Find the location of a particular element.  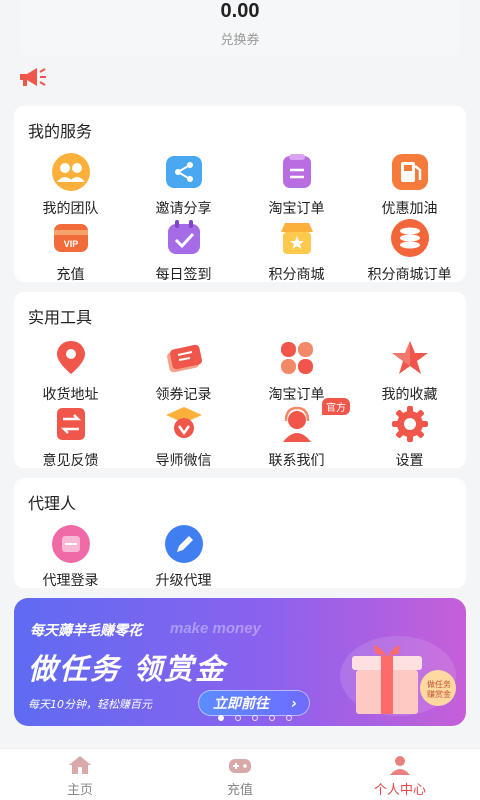

service-item-points-order: 积分商城订单 is located at coordinates (409, 251).